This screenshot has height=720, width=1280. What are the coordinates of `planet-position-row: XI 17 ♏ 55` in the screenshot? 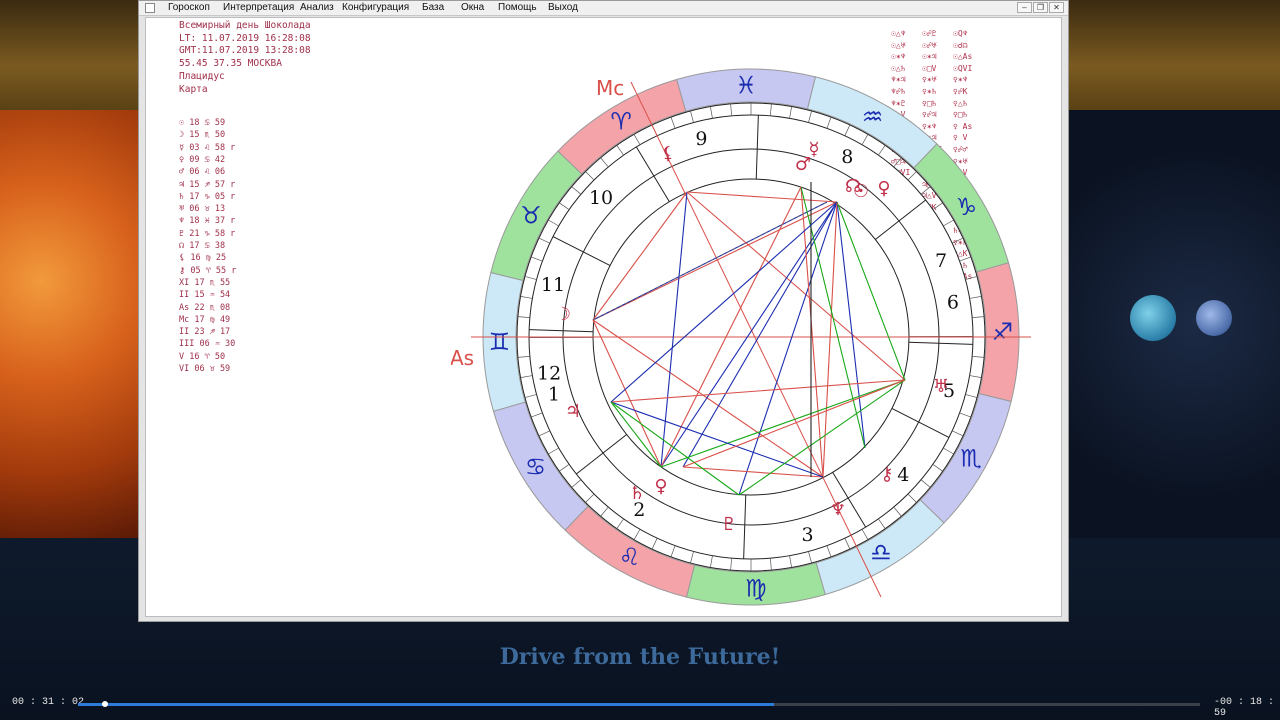 It's located at (205, 282).